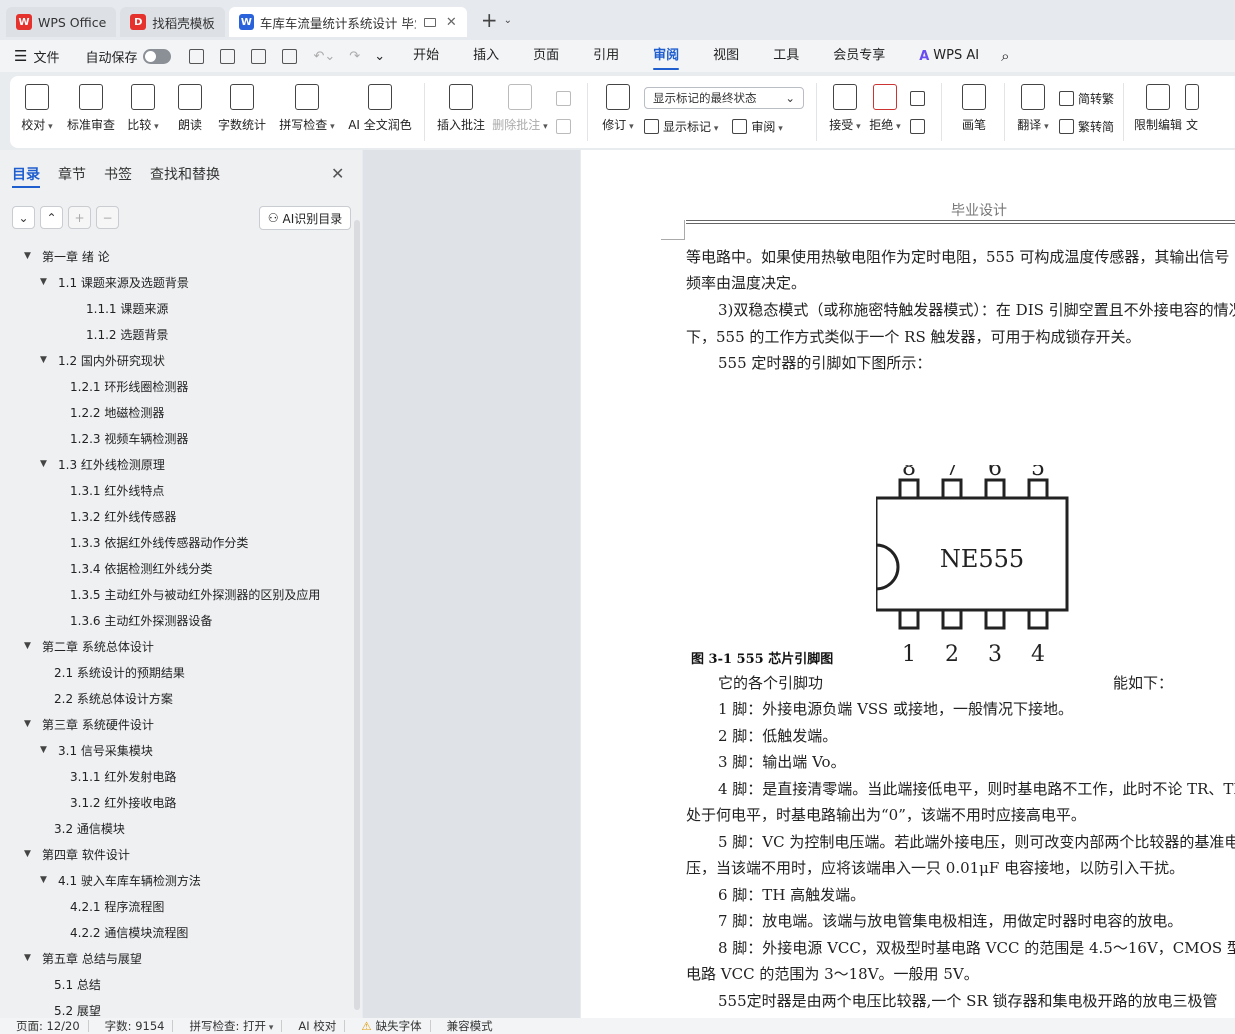 This screenshot has height=1034, width=1235. Describe the element at coordinates (185, 176) in the screenshot. I see `nav-tab-find-replace: 查找和替换` at that location.